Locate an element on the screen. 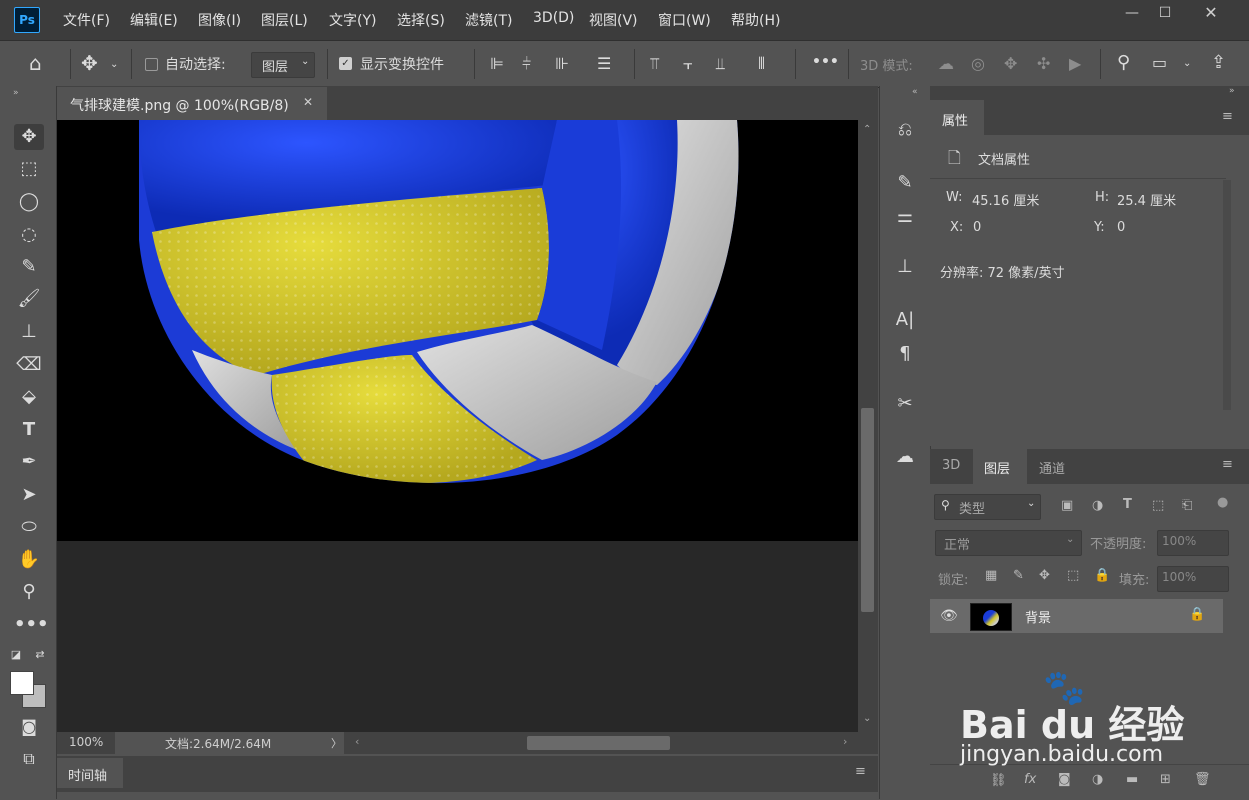 This screenshot has height=800, width=1249. vertical-scrollbar: ⌃ ⌄ is located at coordinates (868, 426).